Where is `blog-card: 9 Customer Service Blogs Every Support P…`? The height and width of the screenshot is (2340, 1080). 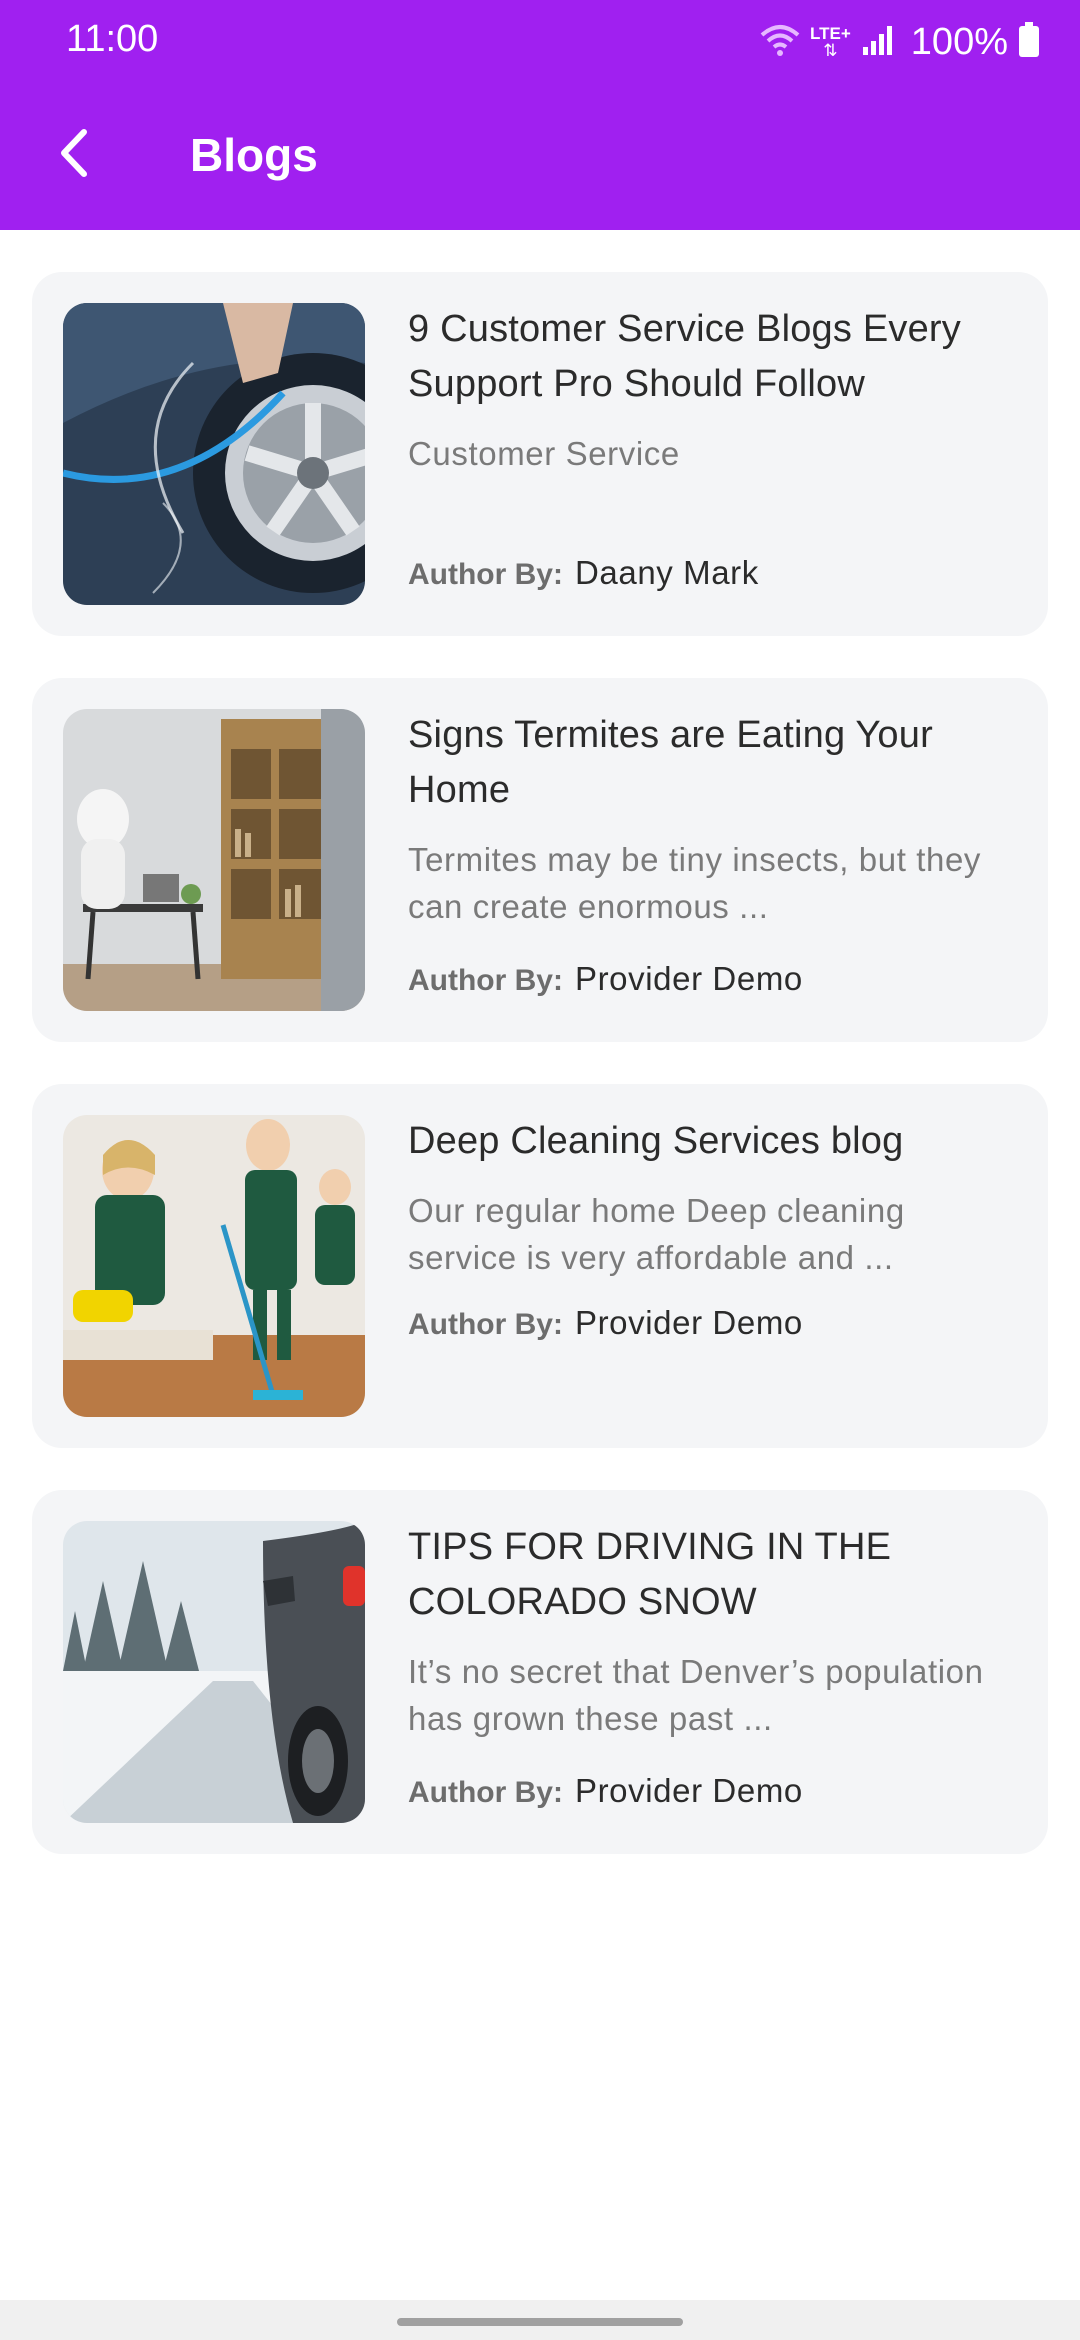 blog-card: 9 Customer Service Blogs Every Support P… is located at coordinates (540, 454).